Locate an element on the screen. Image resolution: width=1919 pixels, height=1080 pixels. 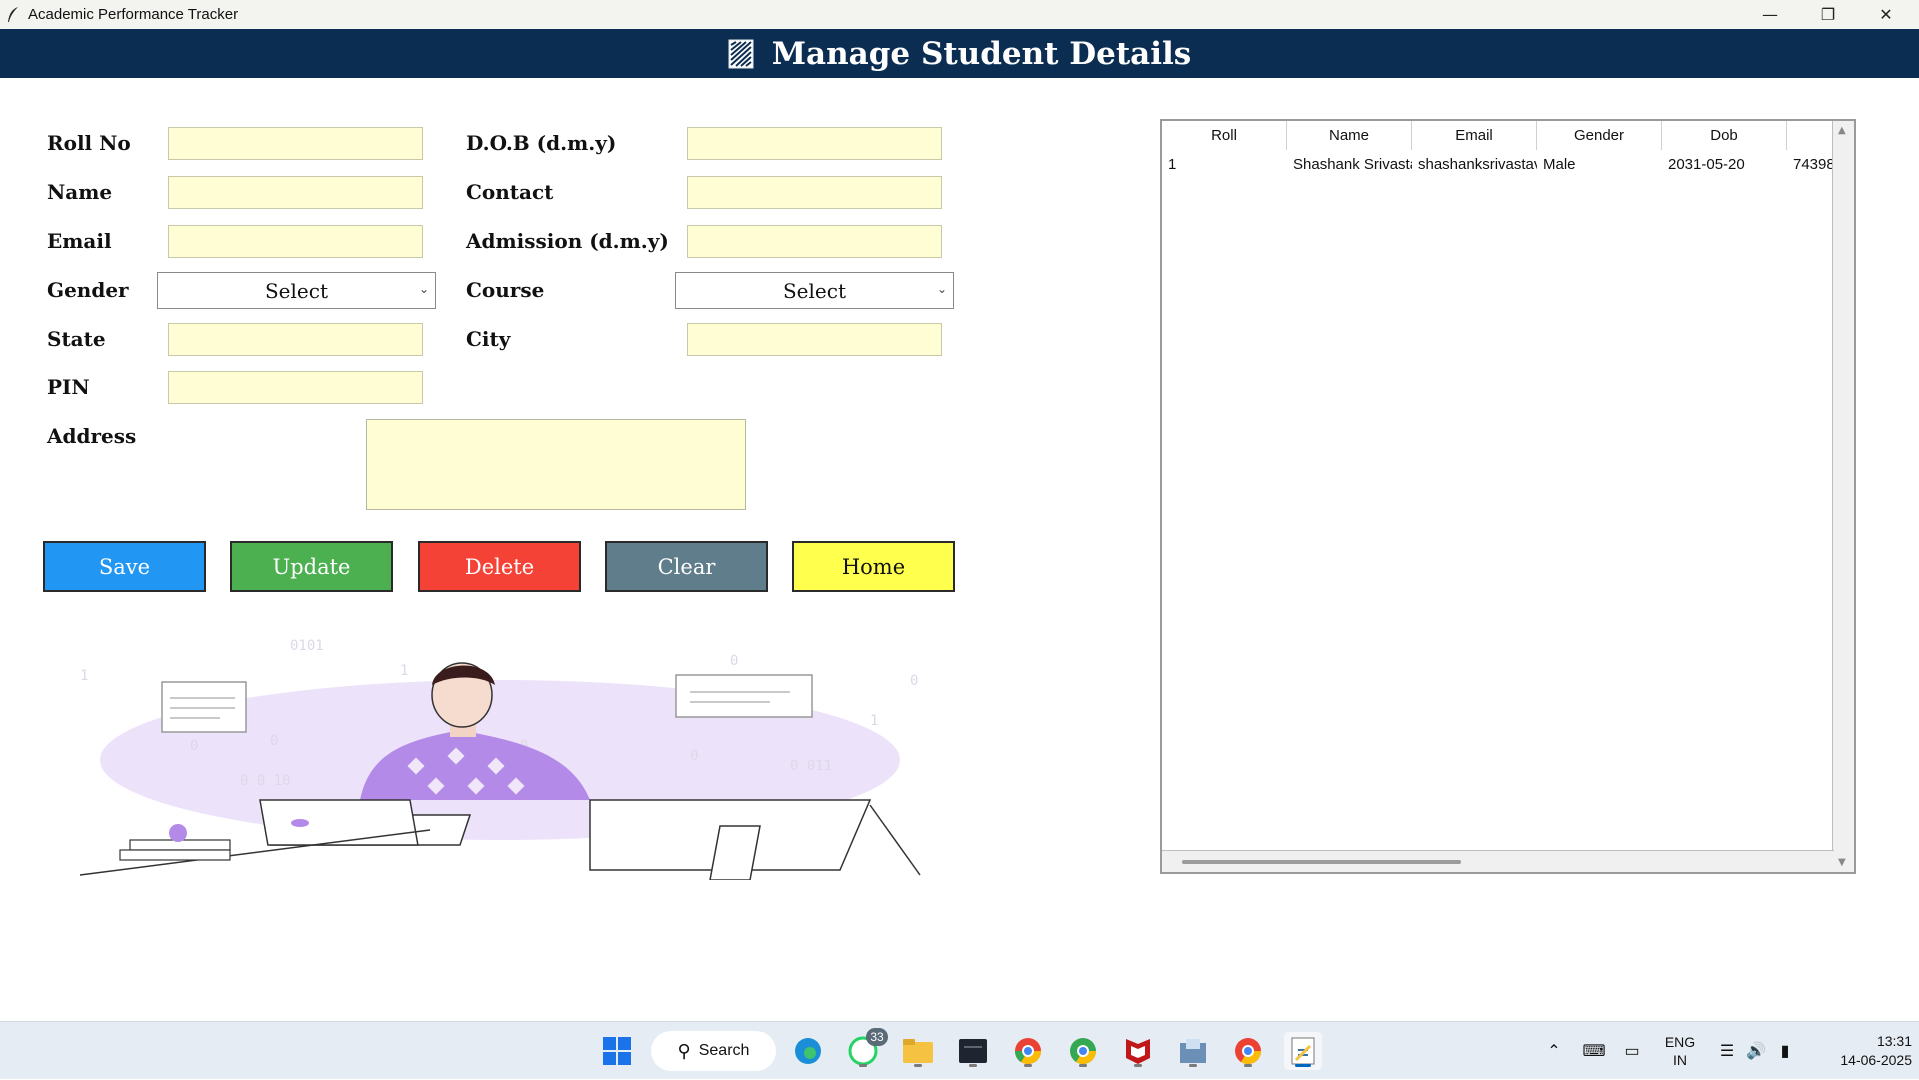
battery-icon: ▮ is located at coordinates (1785, 1051).